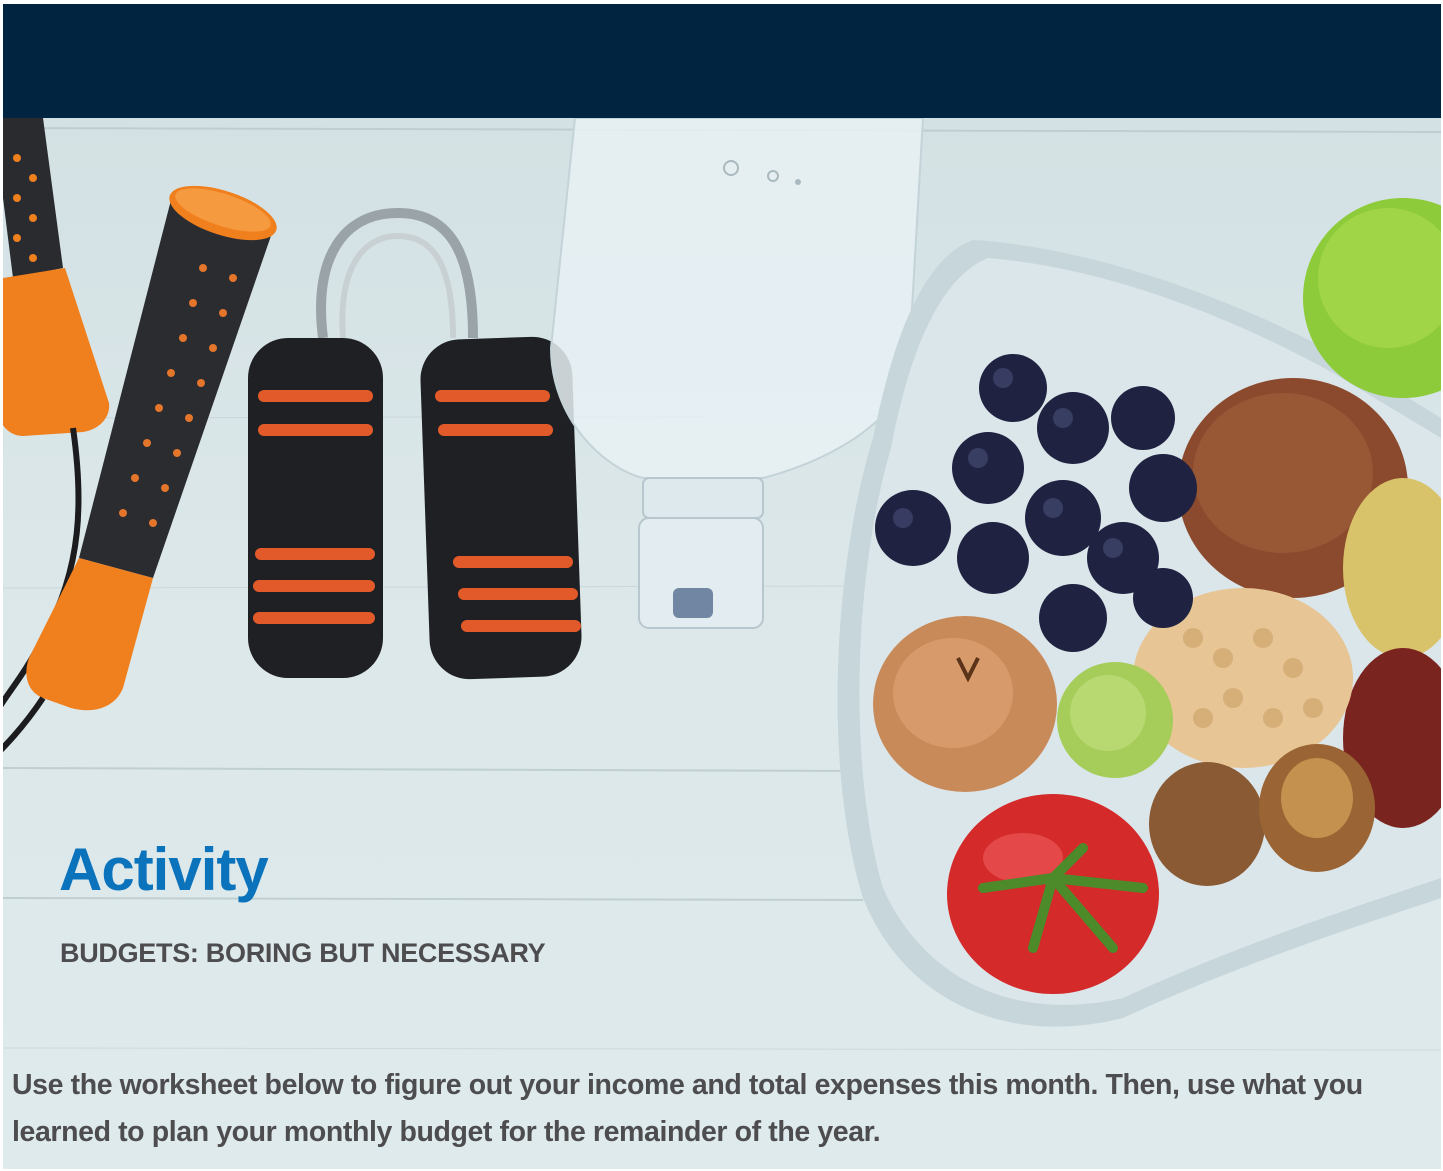  What do you see at coordinates (415, 443) in the screenshot?
I see `hand-grip-icon` at bounding box center [415, 443].